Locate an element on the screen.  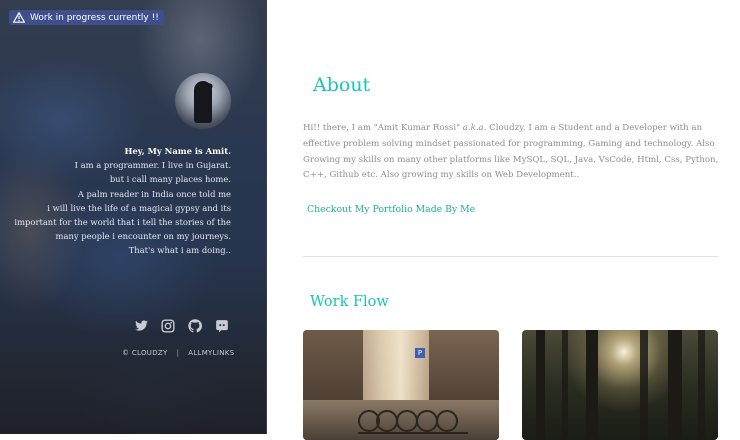
about-text-aka: a.k.a. is located at coordinates (474, 128).